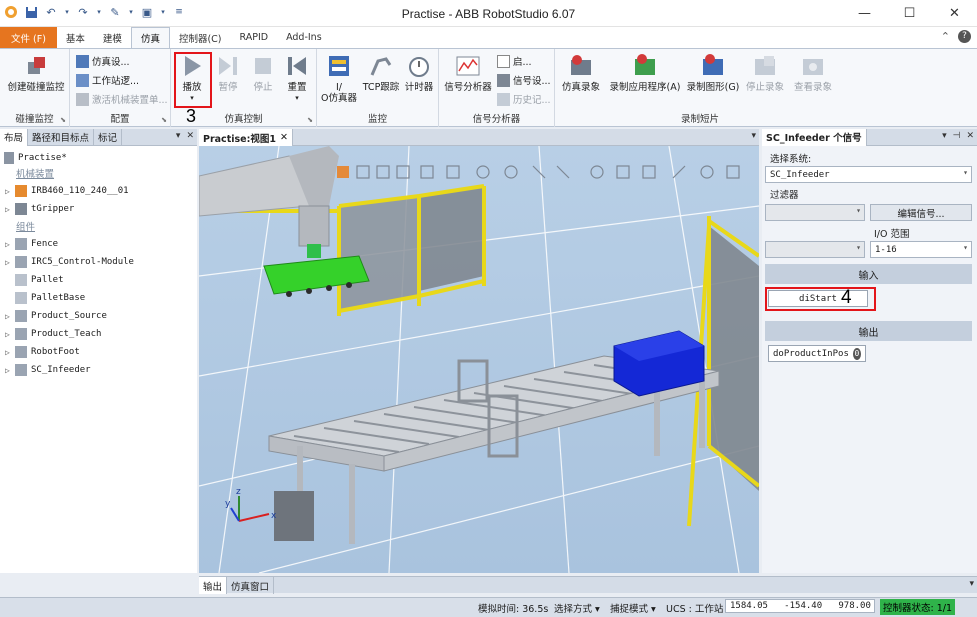  What do you see at coordinates (765, 66) in the screenshot?
I see `stop-record-icon` at bounding box center [765, 66].